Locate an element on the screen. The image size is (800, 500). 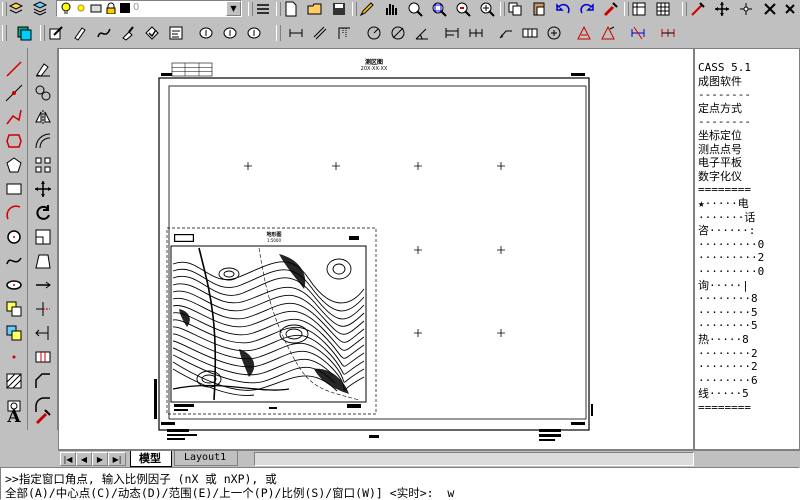
offset-icon is located at coordinates (43, 141).